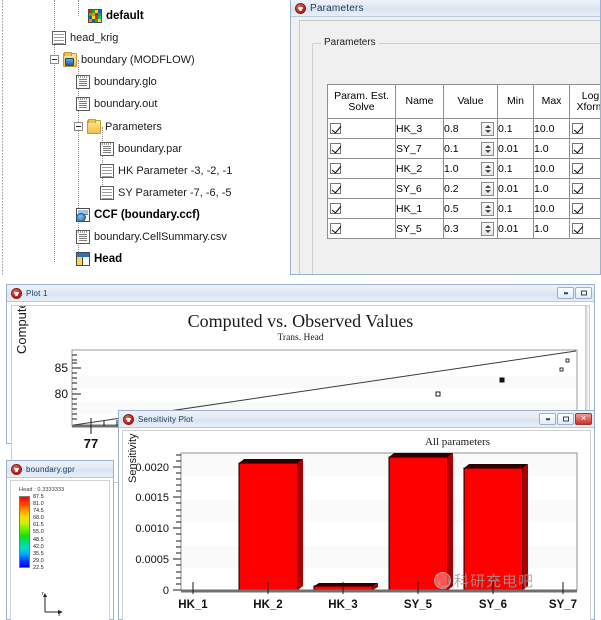 This screenshot has width=601, height=620. I want to click on tree-item-ccf: CCF (boundary.ccf), so click(138, 214).